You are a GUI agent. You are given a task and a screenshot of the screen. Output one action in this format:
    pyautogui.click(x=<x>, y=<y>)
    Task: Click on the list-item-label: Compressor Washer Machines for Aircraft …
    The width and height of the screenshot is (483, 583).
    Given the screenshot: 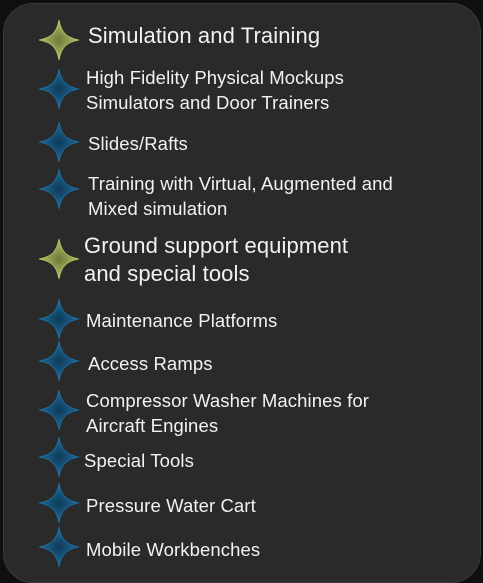 What is the action you would take?
    pyautogui.click(x=227, y=413)
    